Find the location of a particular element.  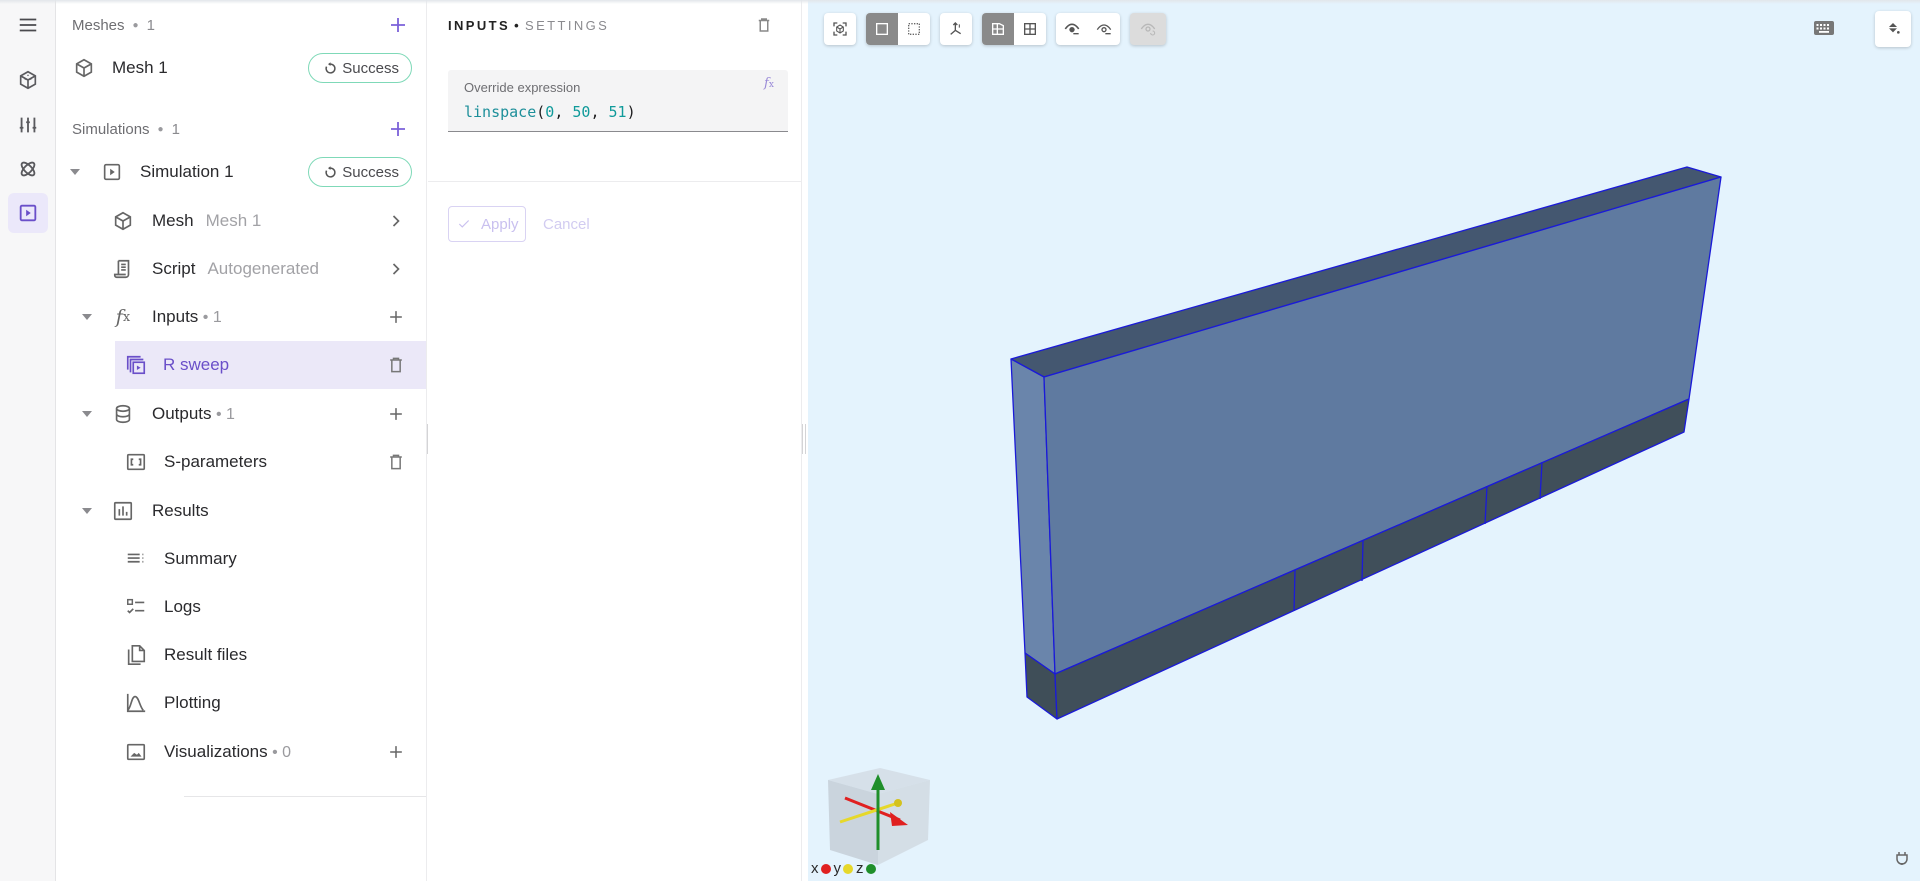

solid-select-button is located at coordinates (882, 29).